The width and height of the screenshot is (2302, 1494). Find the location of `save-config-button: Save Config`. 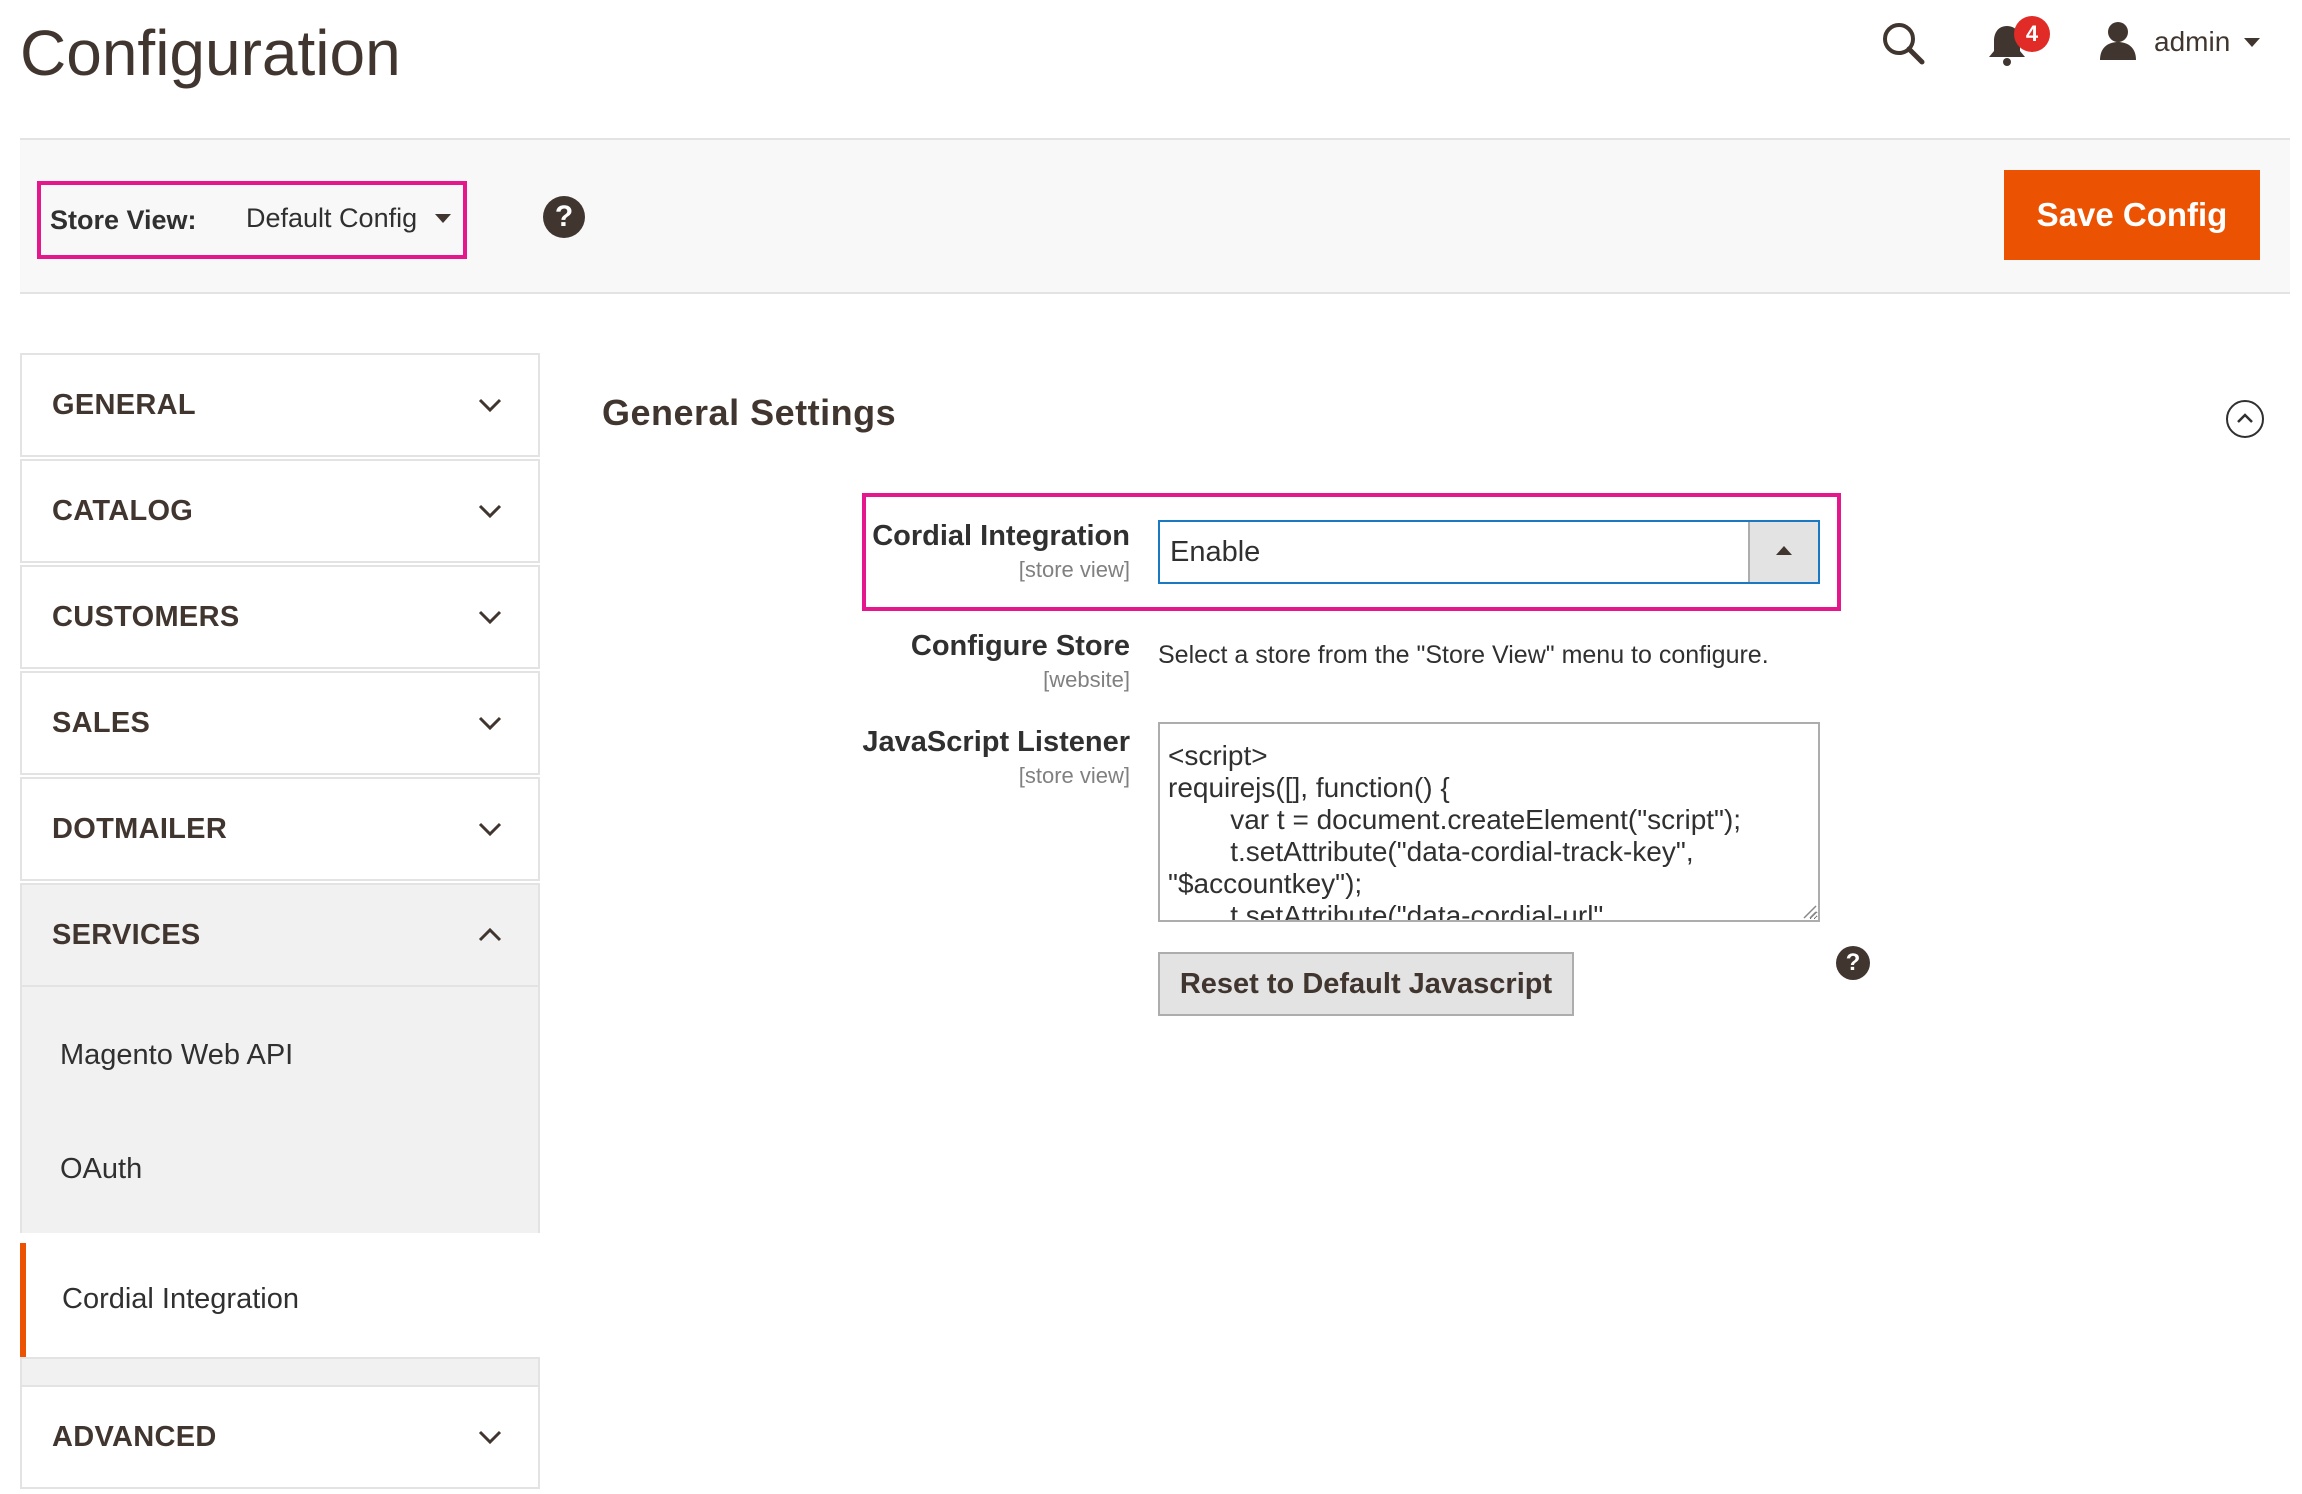

save-config-button: Save Config is located at coordinates (2132, 215).